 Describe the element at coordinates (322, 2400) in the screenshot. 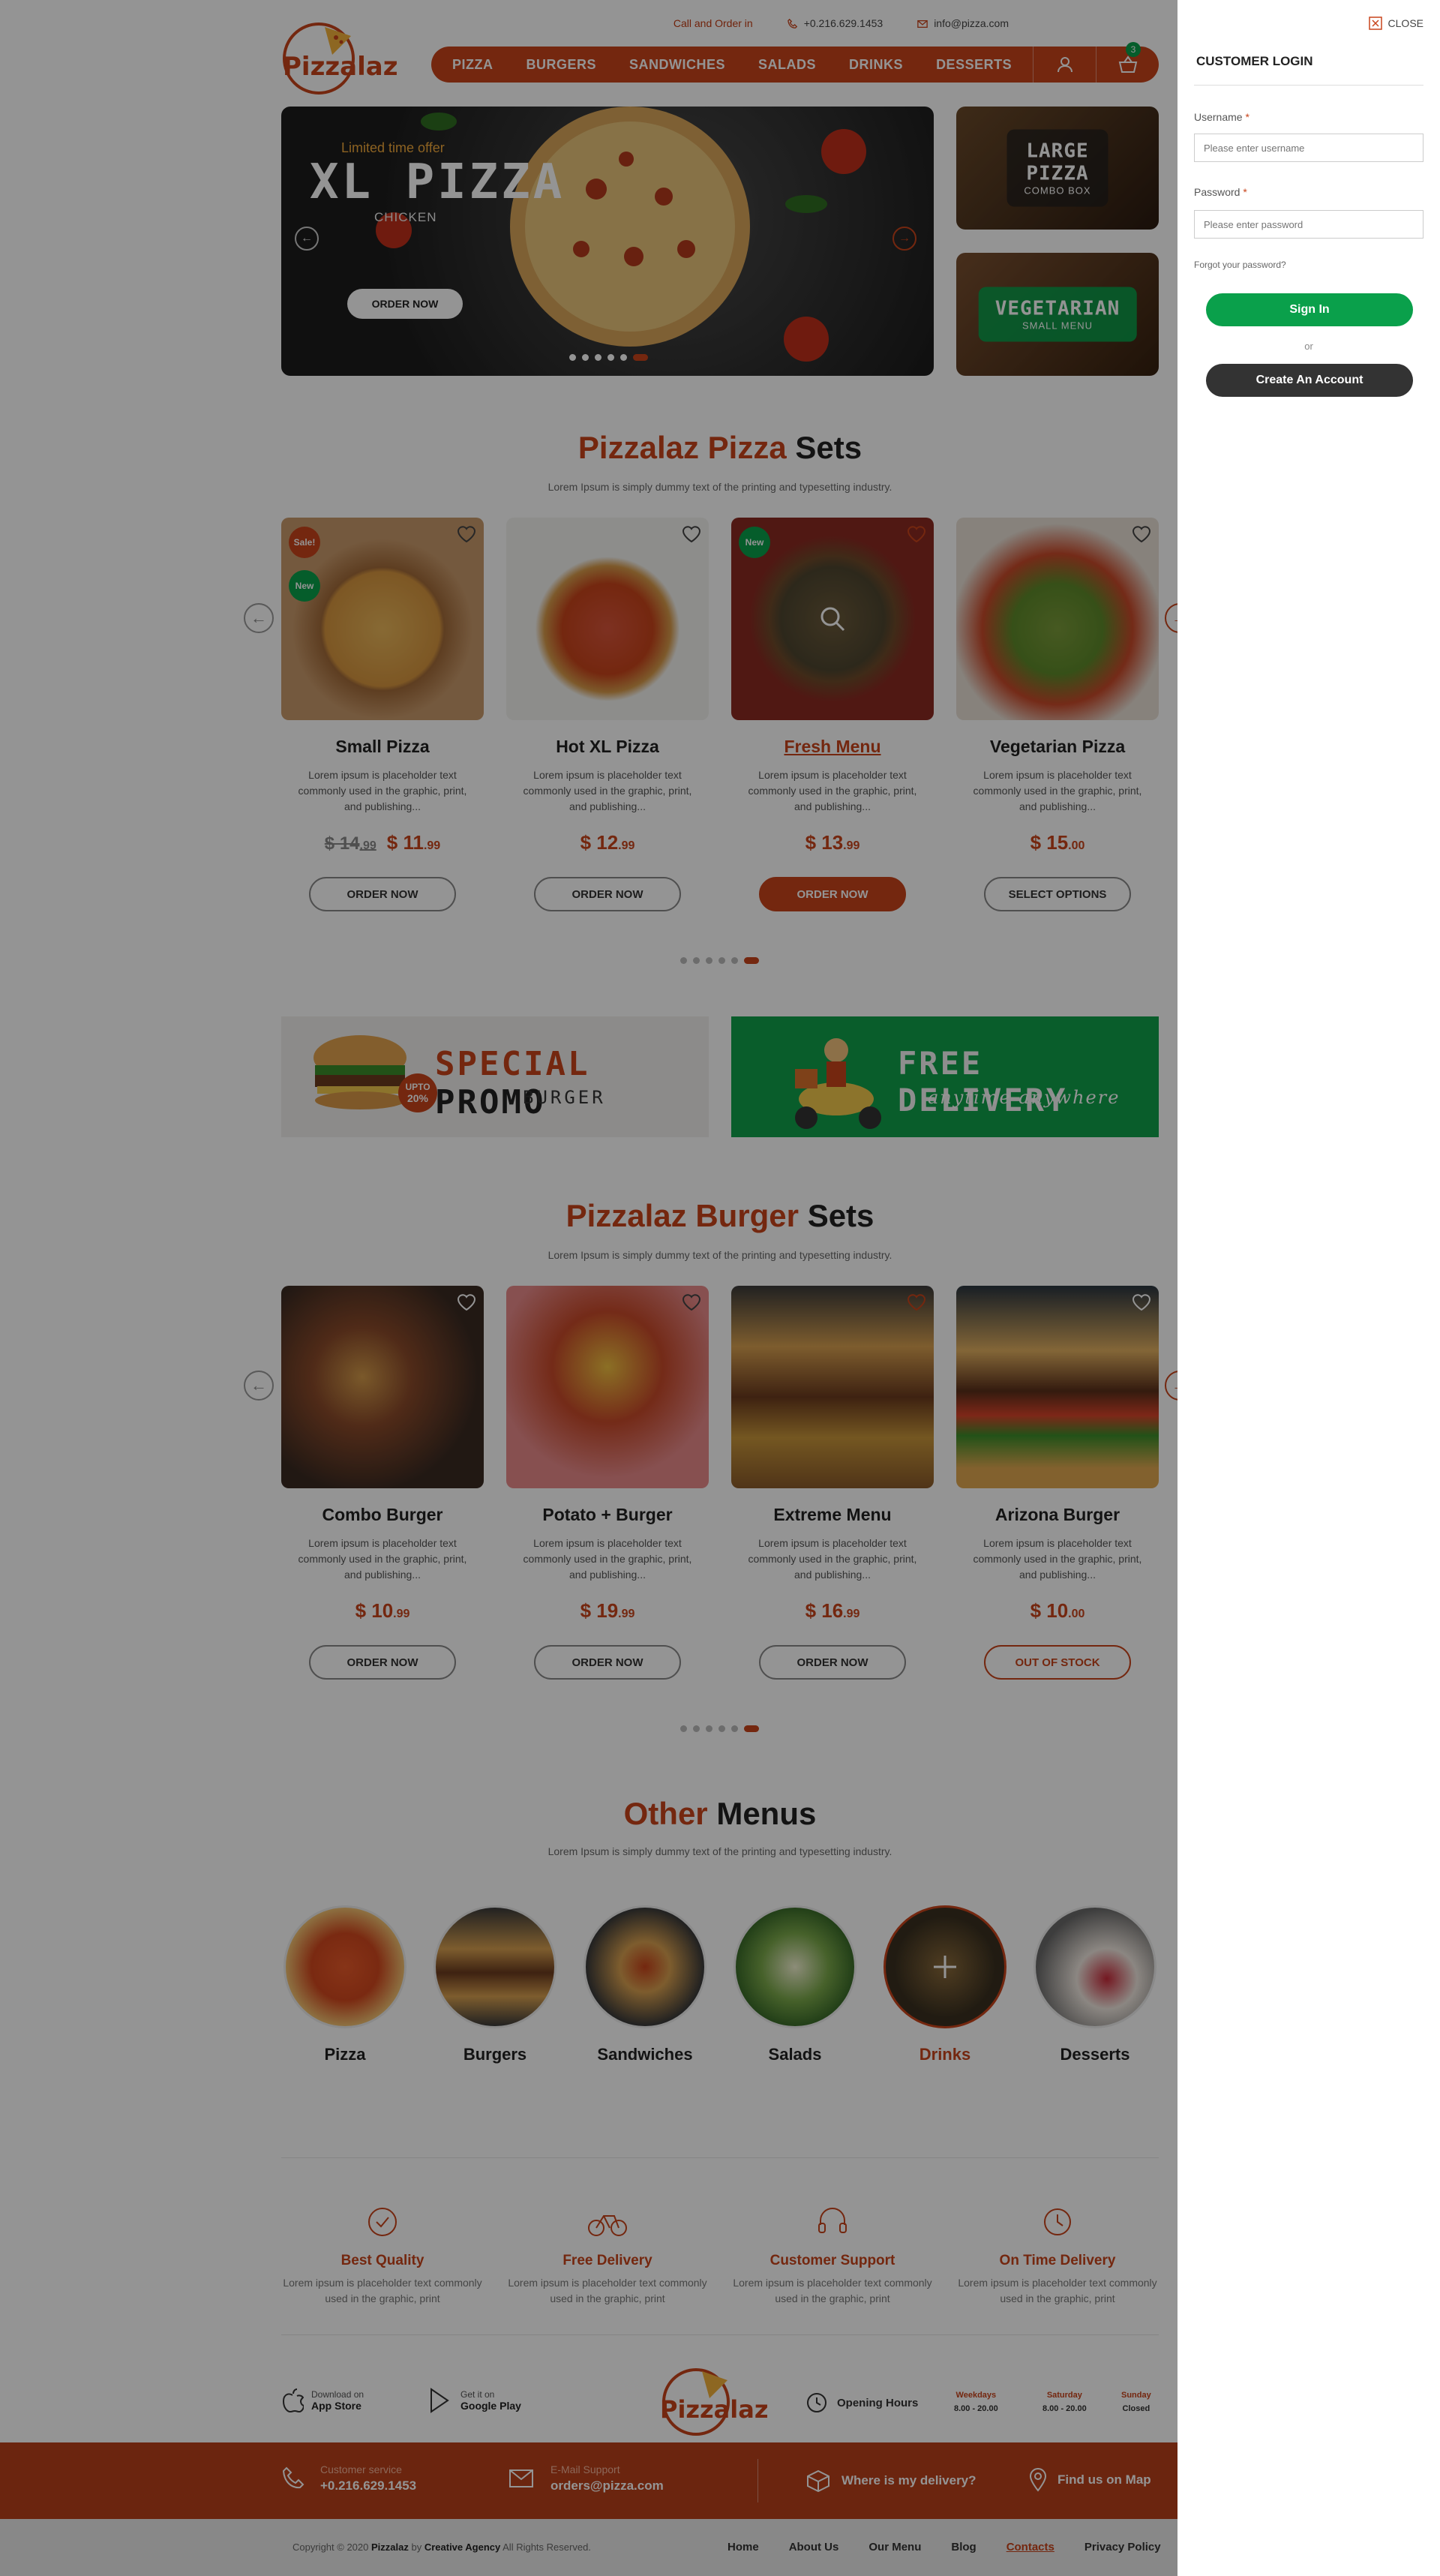

I see `app-store-link: Download on App Store` at that location.